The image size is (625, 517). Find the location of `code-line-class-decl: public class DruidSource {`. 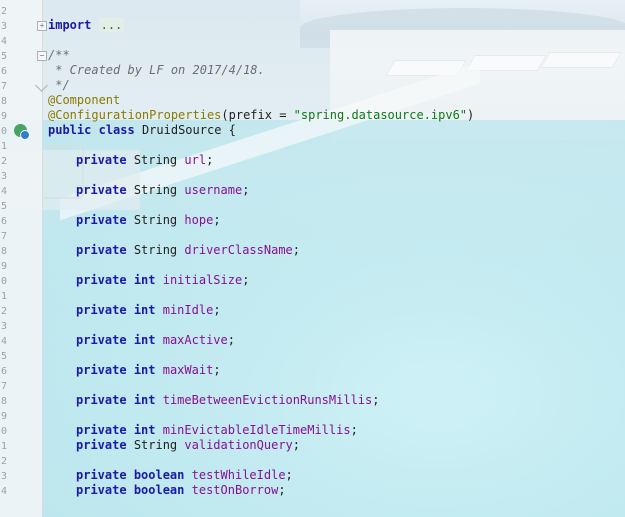

code-line-class-decl: public class DruidSource { is located at coordinates (142, 130).